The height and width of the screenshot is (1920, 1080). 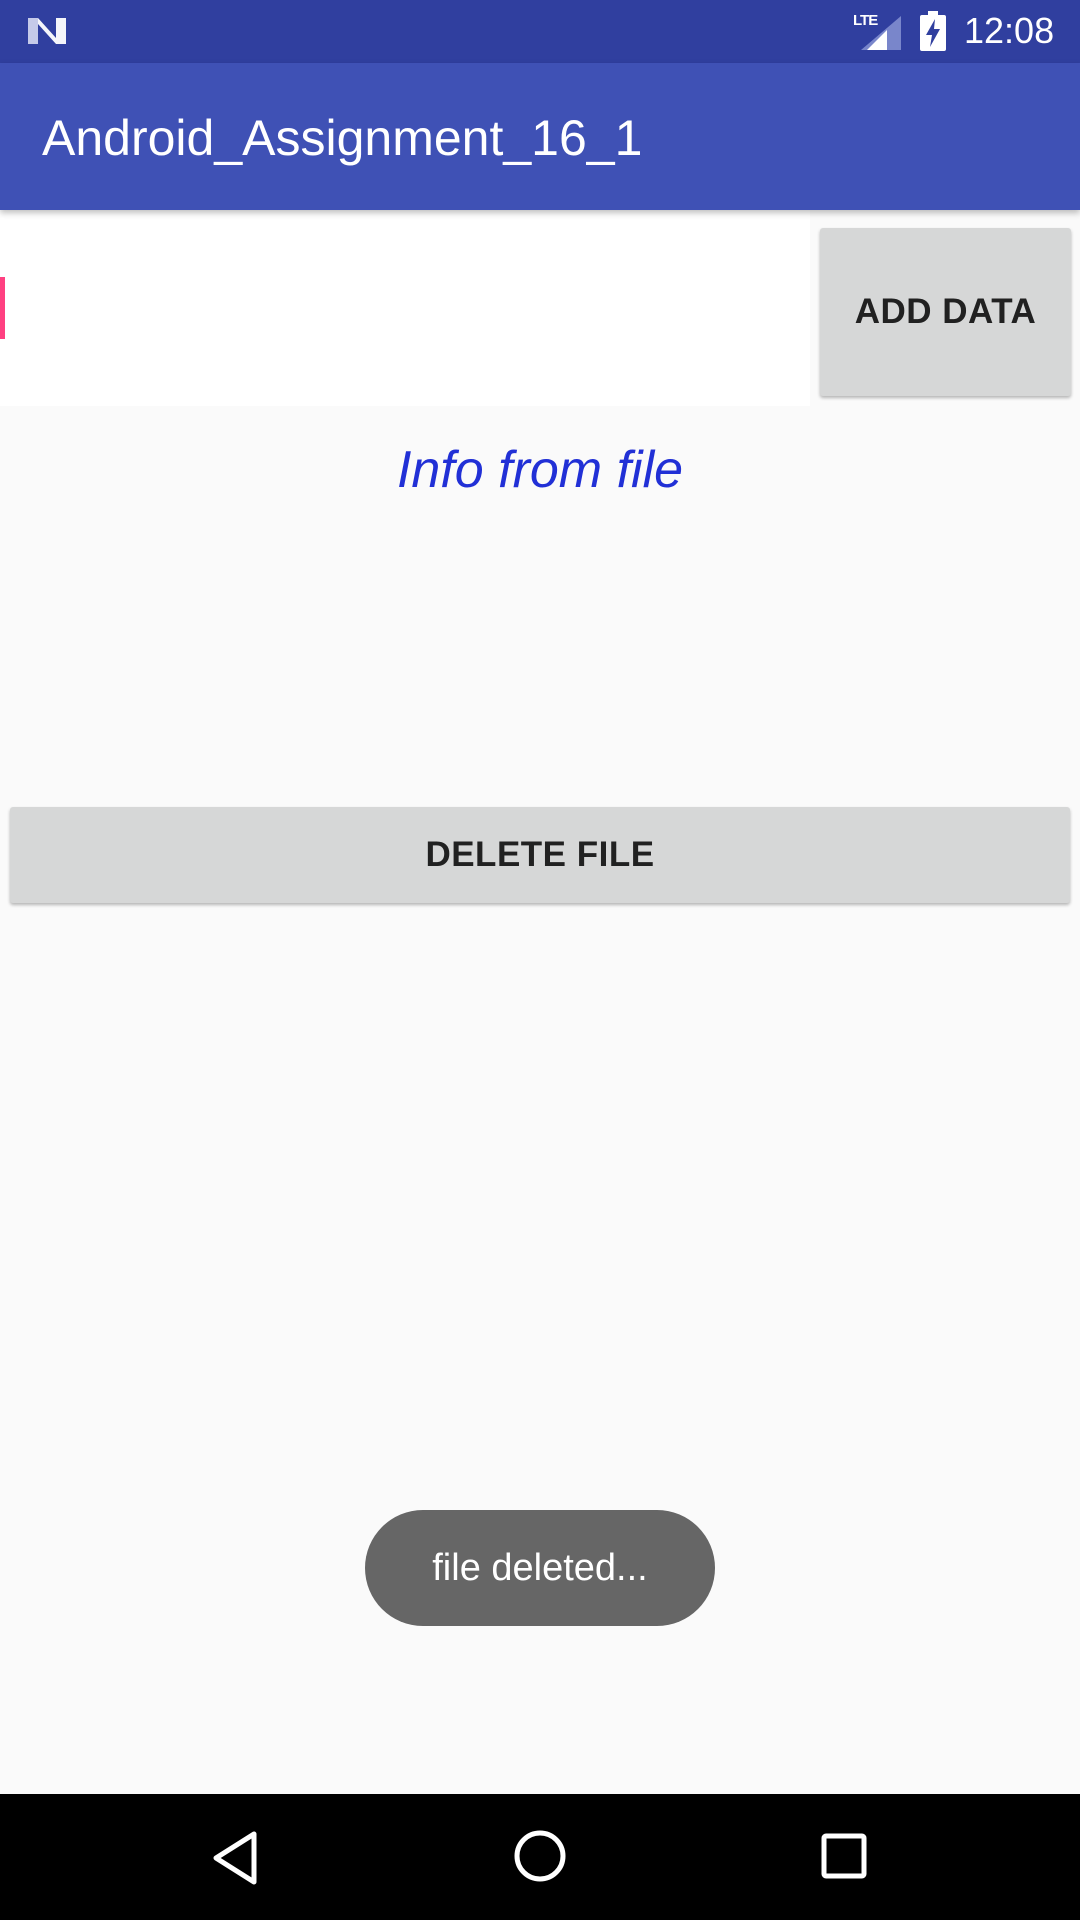 I want to click on lte-signal-icon: LTE, so click(x=877, y=31).